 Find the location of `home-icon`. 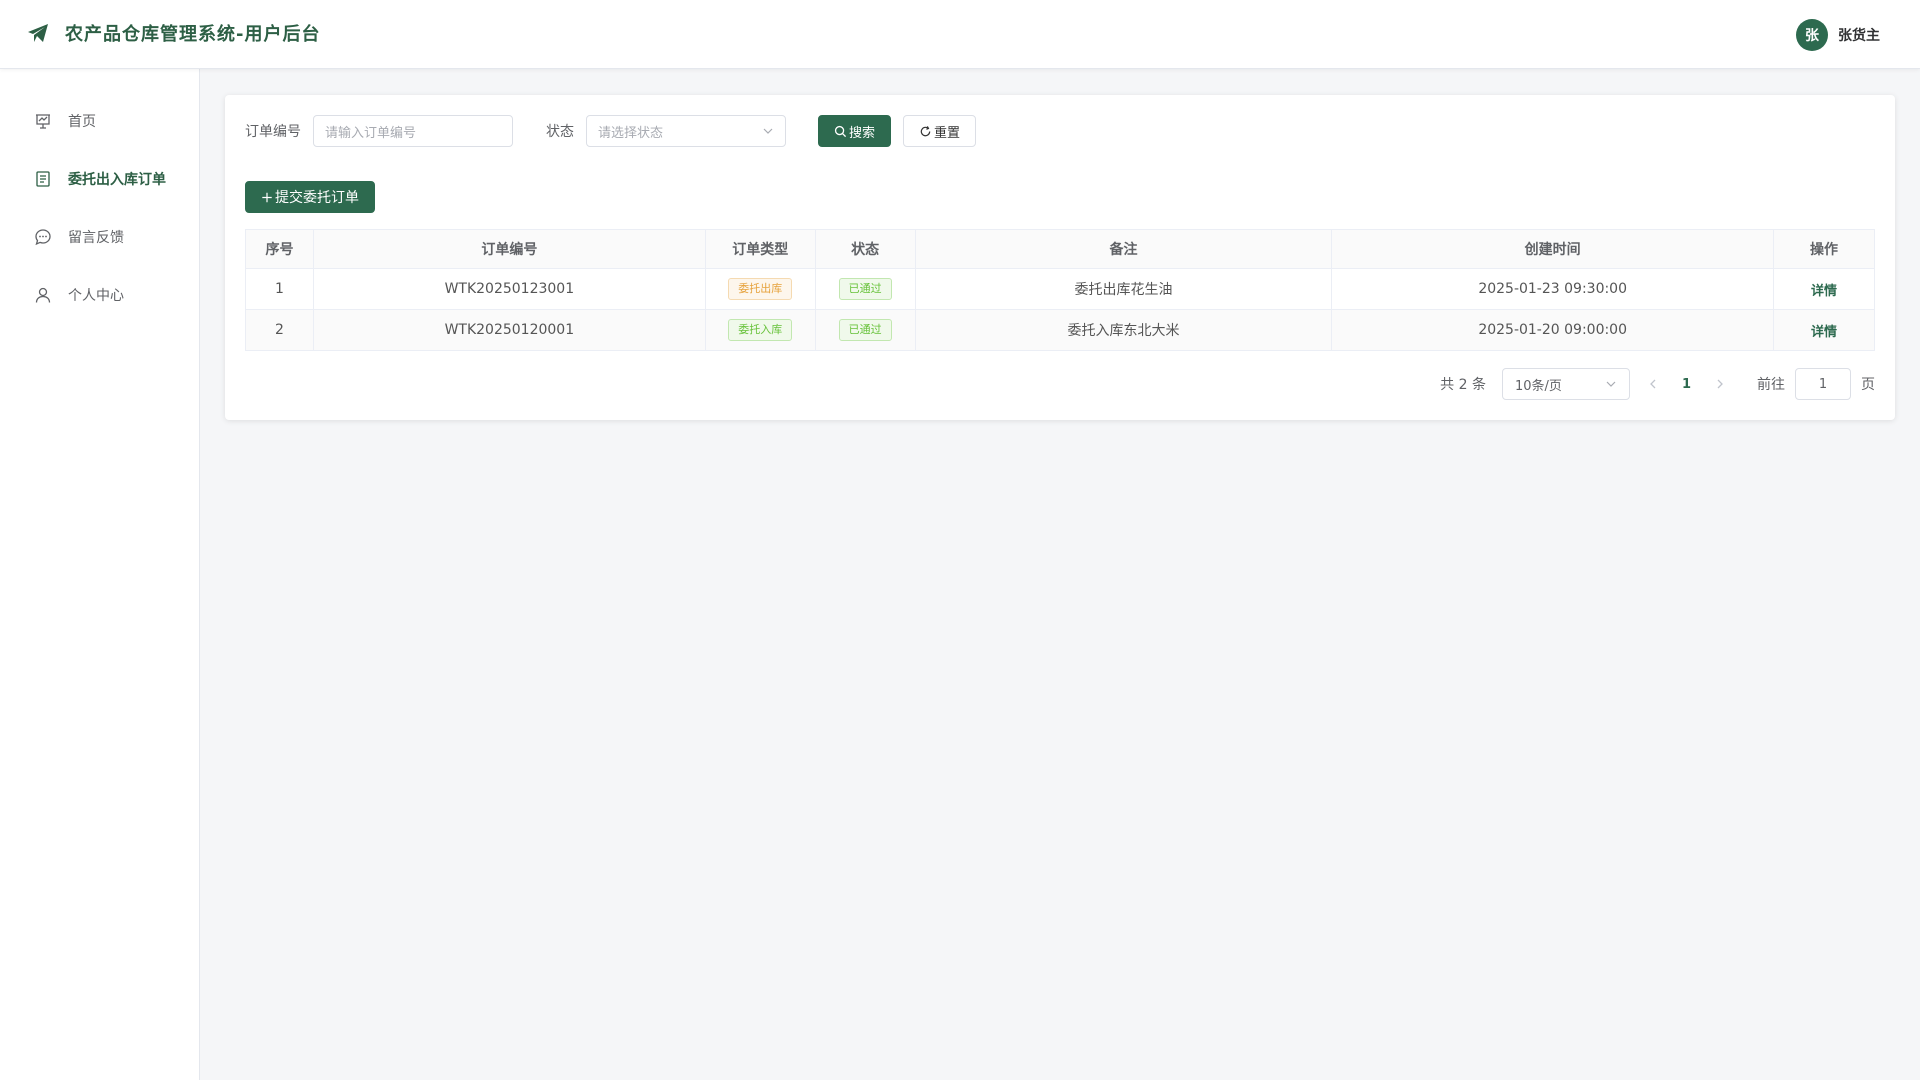

home-icon is located at coordinates (43, 121).